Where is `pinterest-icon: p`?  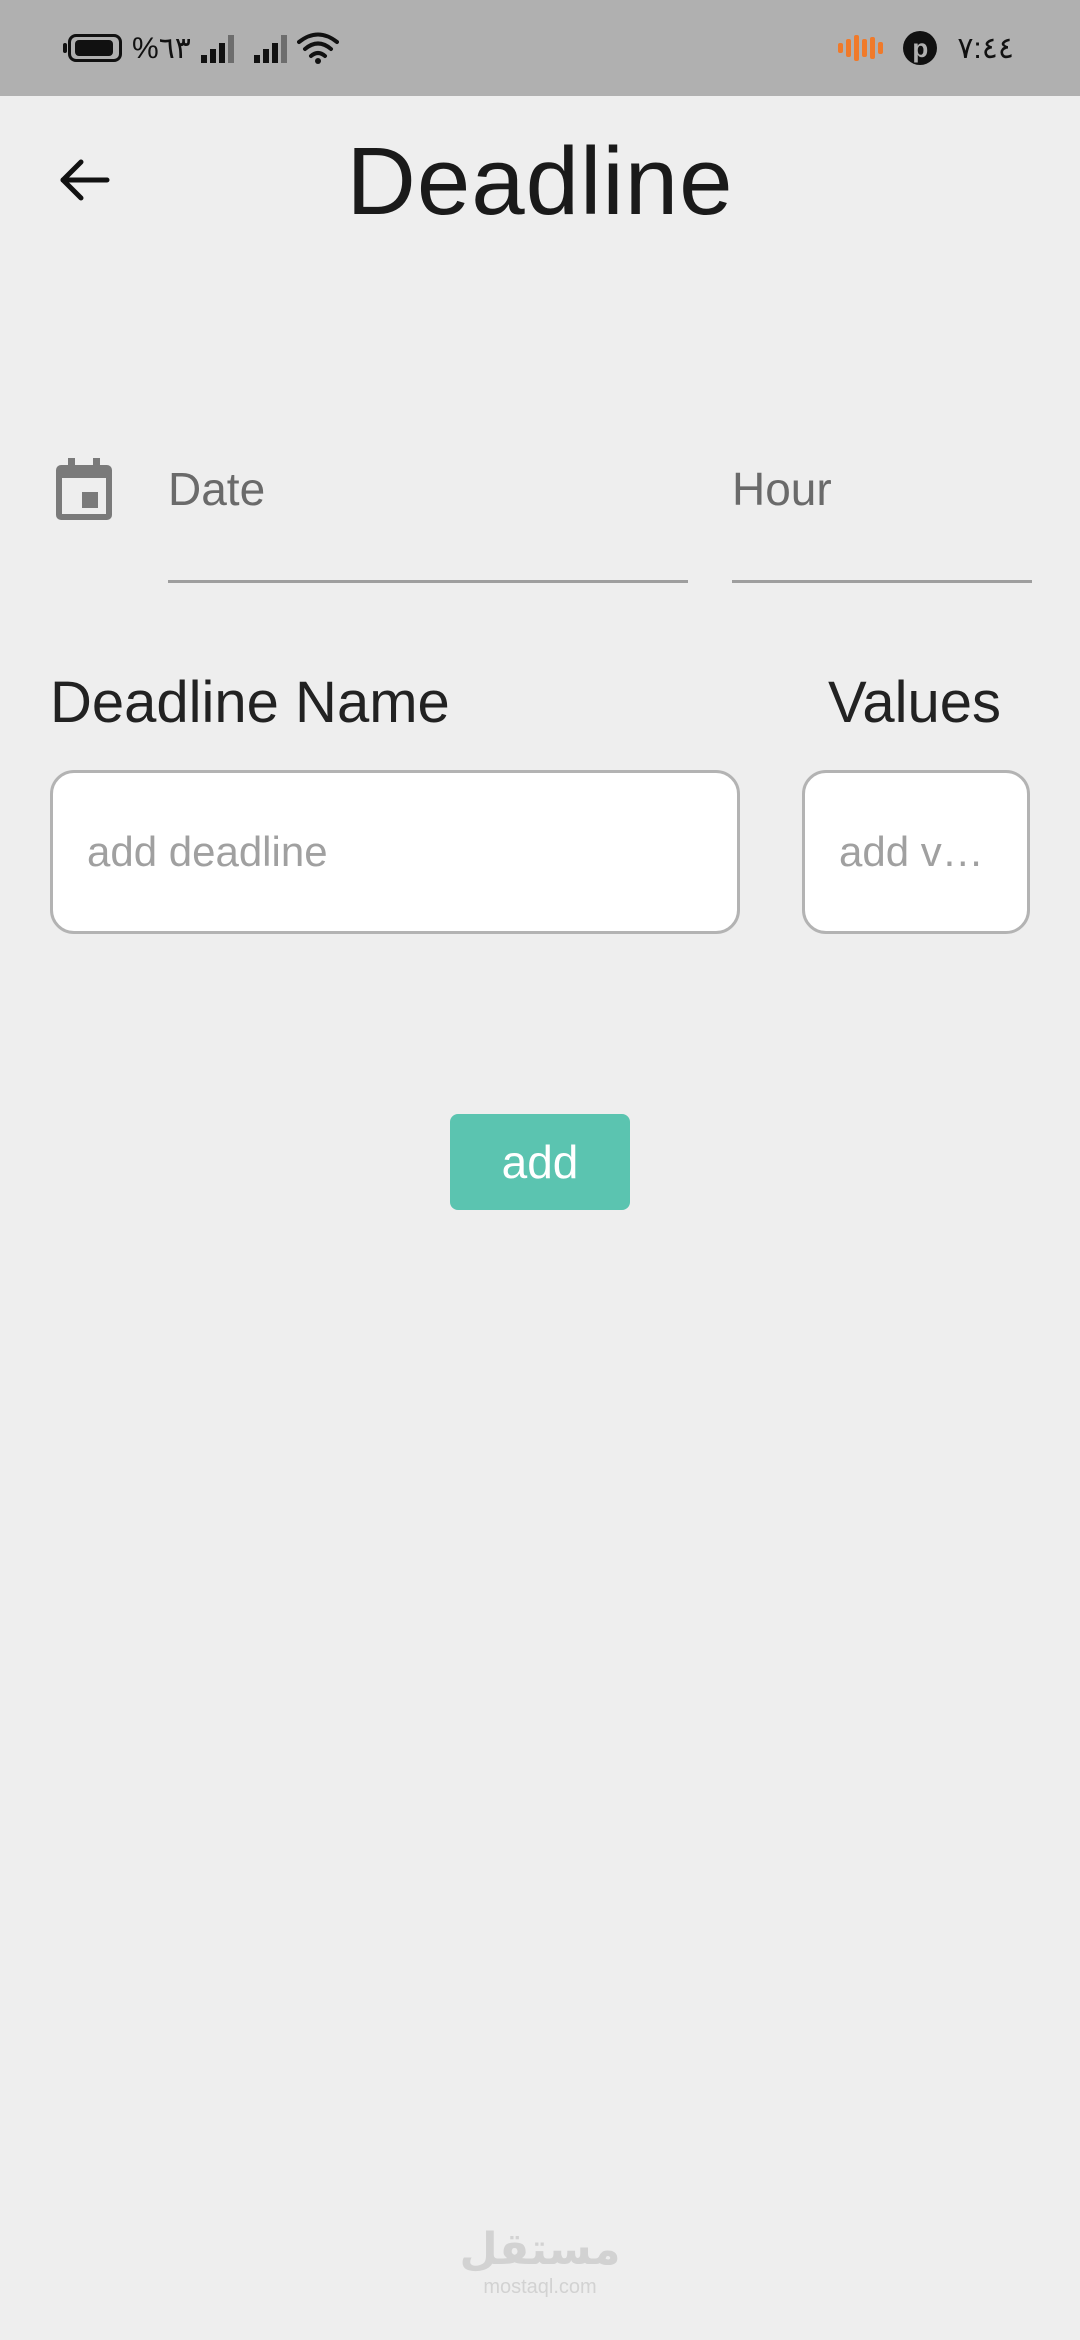 pinterest-icon: p is located at coordinates (920, 48).